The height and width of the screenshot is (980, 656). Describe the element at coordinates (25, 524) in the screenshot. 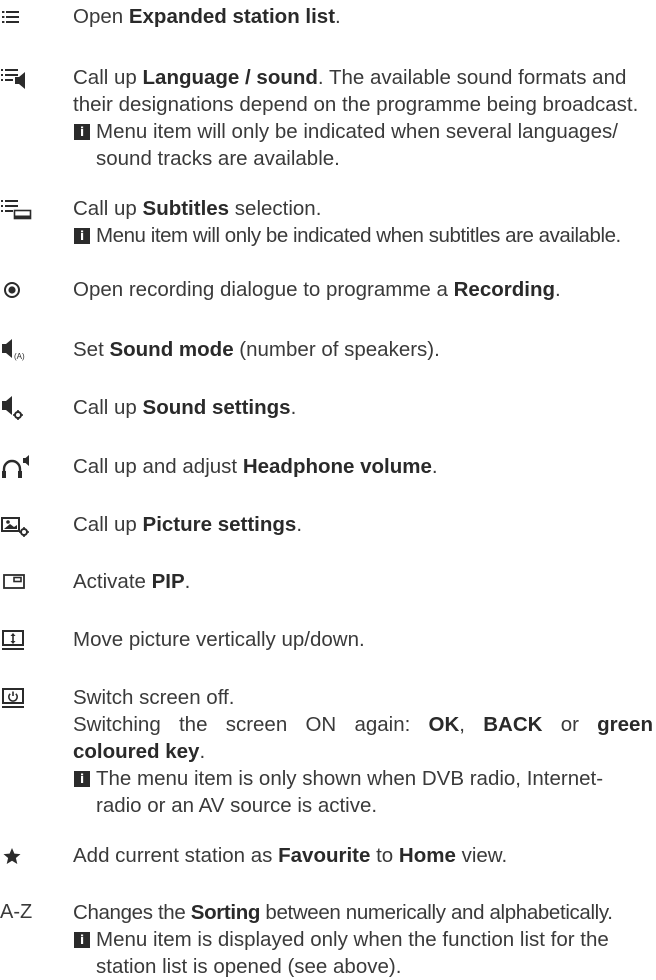

I see `picture-settings-icon` at that location.